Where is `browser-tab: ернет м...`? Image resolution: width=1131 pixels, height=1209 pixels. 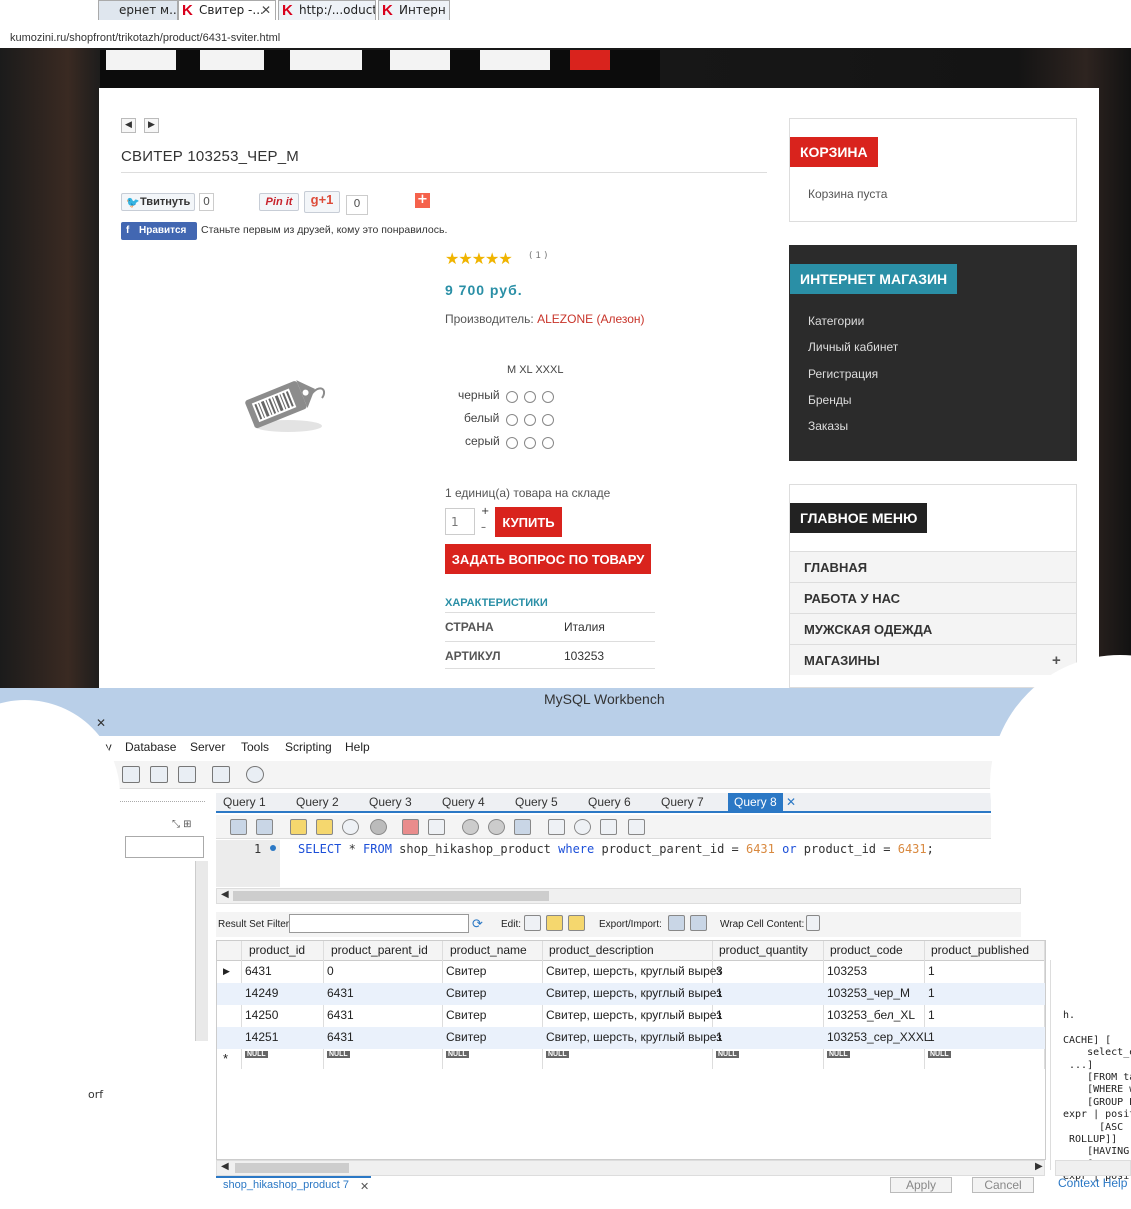 browser-tab: ернет м... is located at coordinates (138, 10).